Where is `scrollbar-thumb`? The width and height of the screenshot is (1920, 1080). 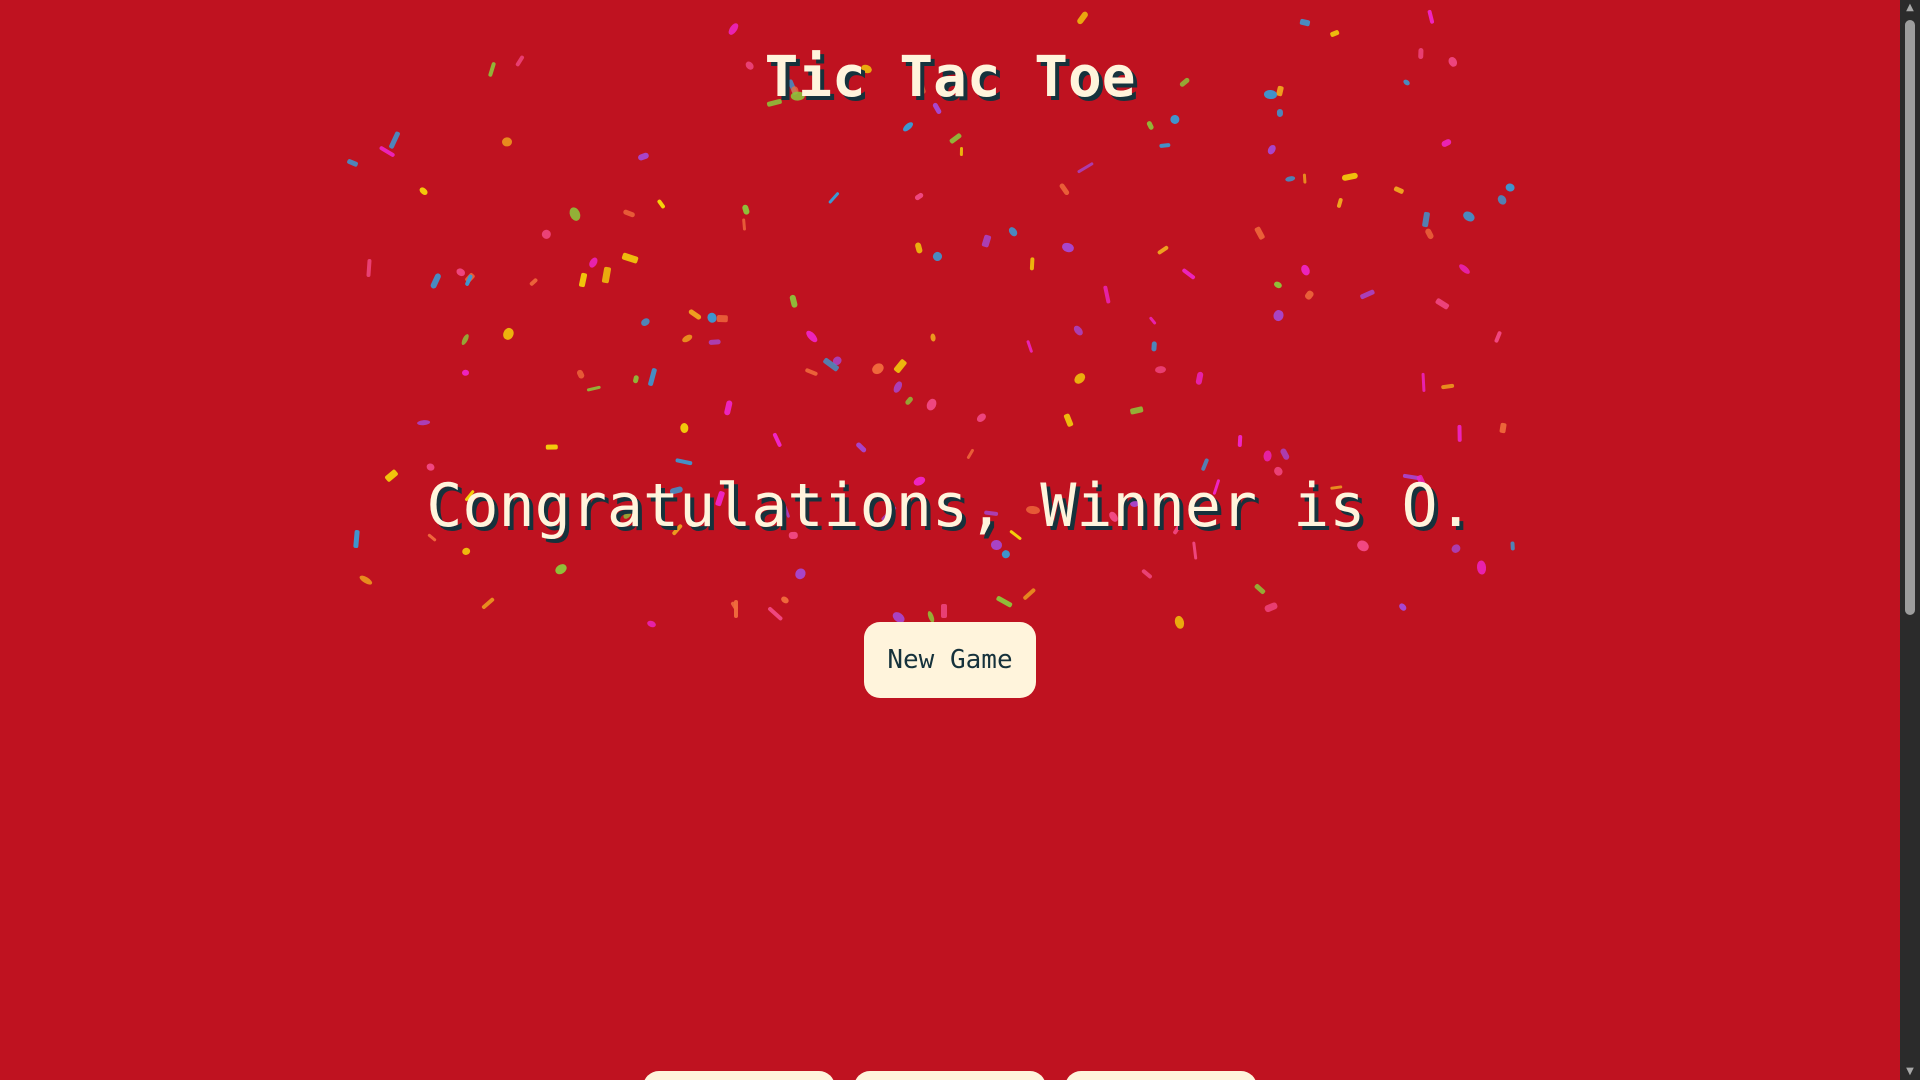 scrollbar-thumb is located at coordinates (1910, 317).